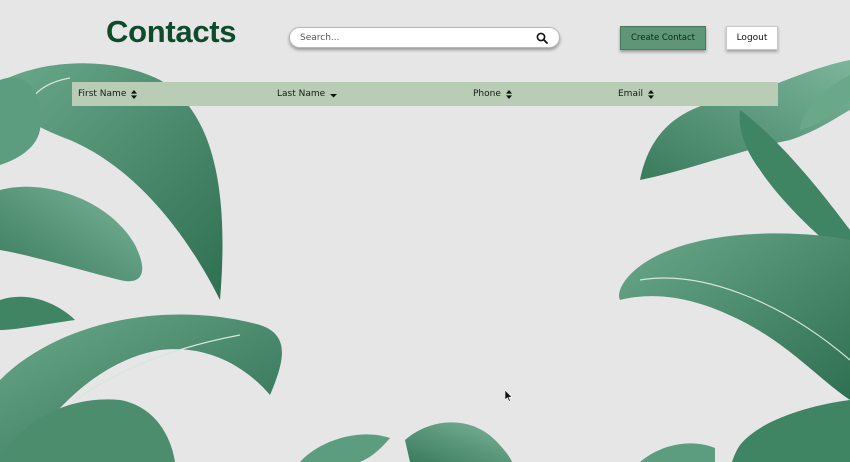  What do you see at coordinates (509, 396) in the screenshot?
I see `mouse-pointer-icon` at bounding box center [509, 396].